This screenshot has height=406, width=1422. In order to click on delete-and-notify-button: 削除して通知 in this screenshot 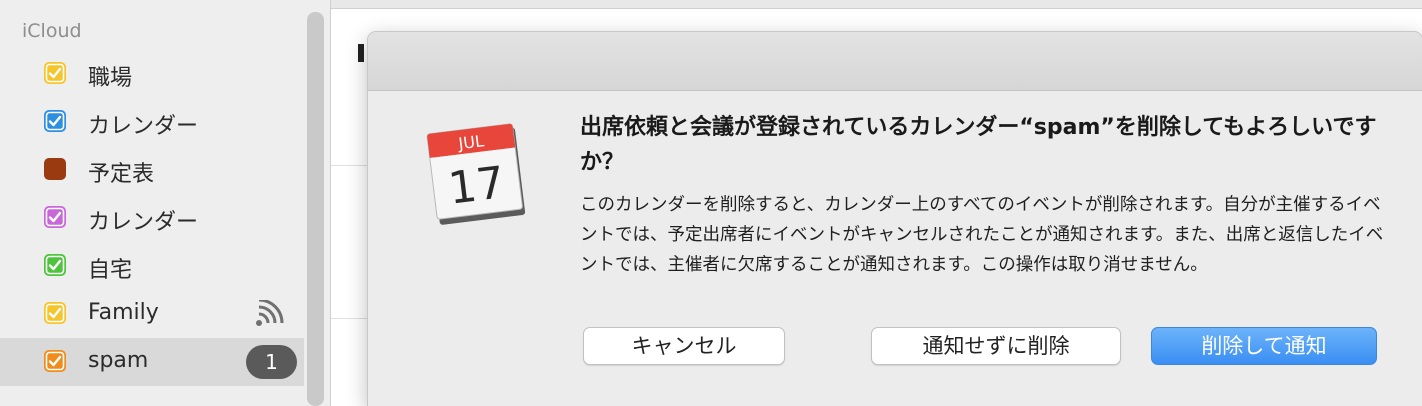, I will do `click(1264, 346)`.